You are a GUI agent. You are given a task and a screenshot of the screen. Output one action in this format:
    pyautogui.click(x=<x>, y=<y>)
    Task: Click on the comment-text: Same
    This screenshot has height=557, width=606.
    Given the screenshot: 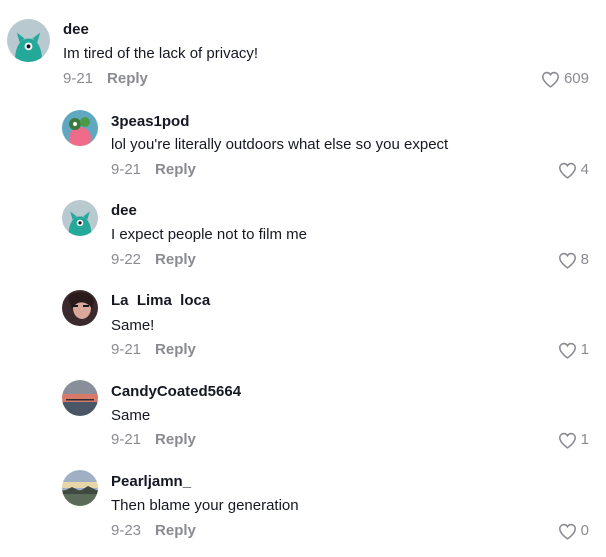 What is the action you would take?
    pyautogui.click(x=131, y=415)
    